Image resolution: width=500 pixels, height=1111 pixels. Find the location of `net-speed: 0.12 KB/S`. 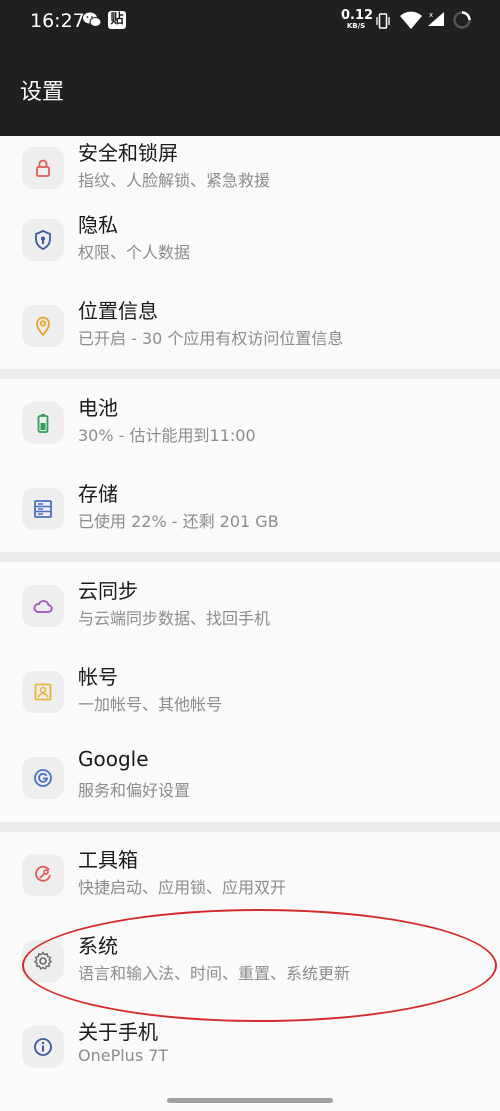

net-speed: 0.12 KB/S is located at coordinates (357, 19).